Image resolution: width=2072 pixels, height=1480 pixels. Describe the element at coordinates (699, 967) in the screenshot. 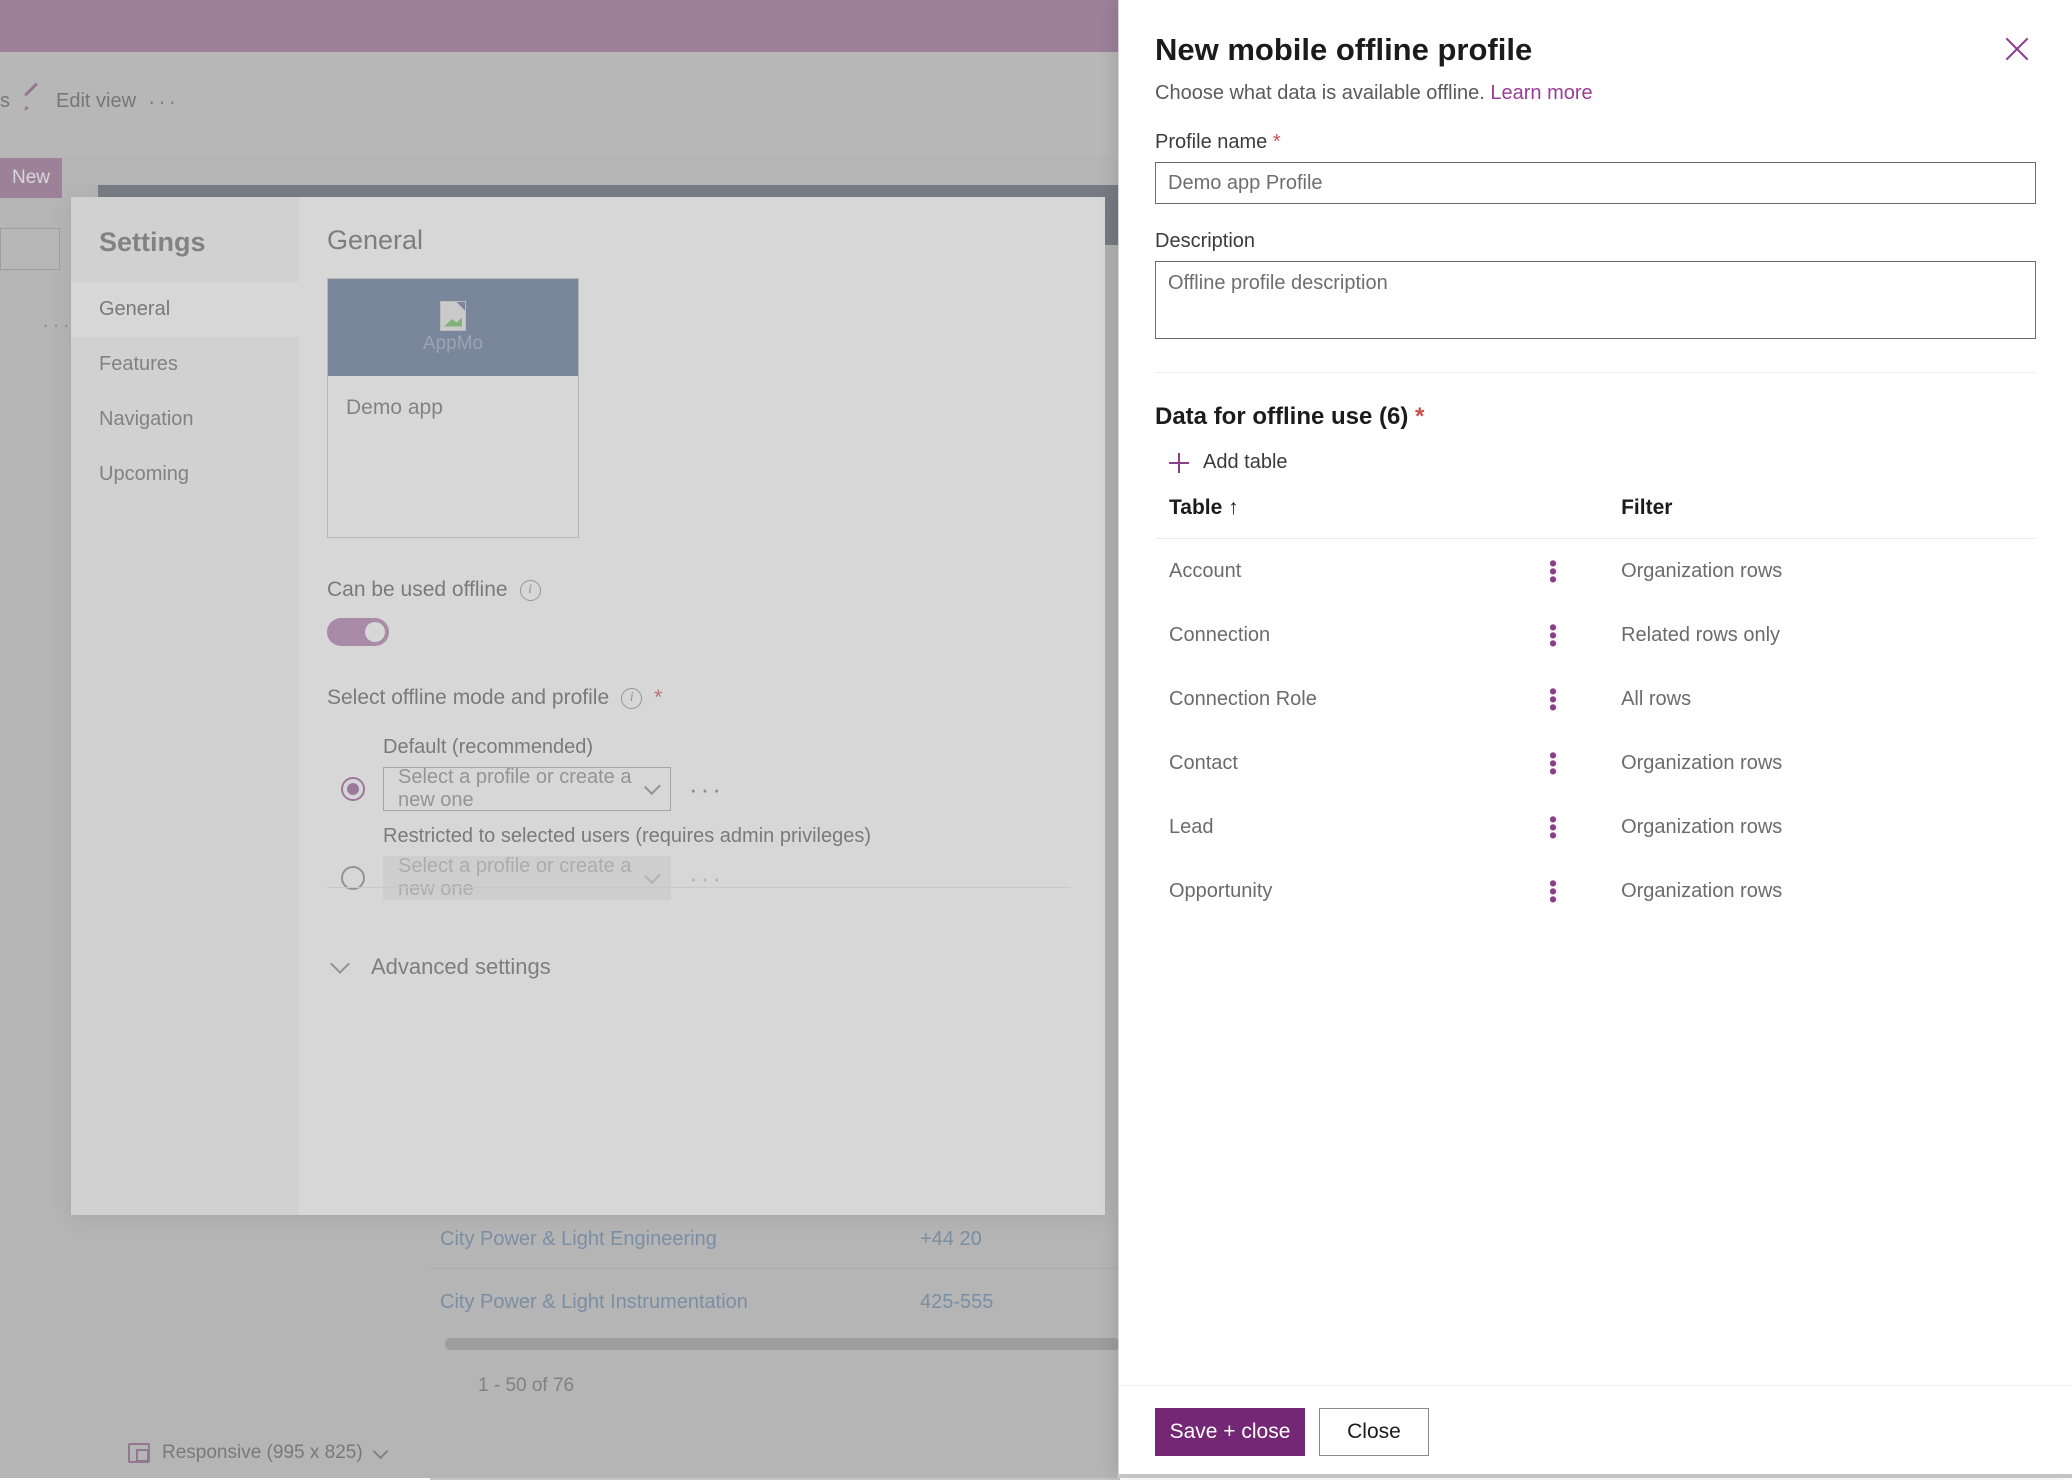

I see `advanced-settings-toggle: Advanced settings` at that location.